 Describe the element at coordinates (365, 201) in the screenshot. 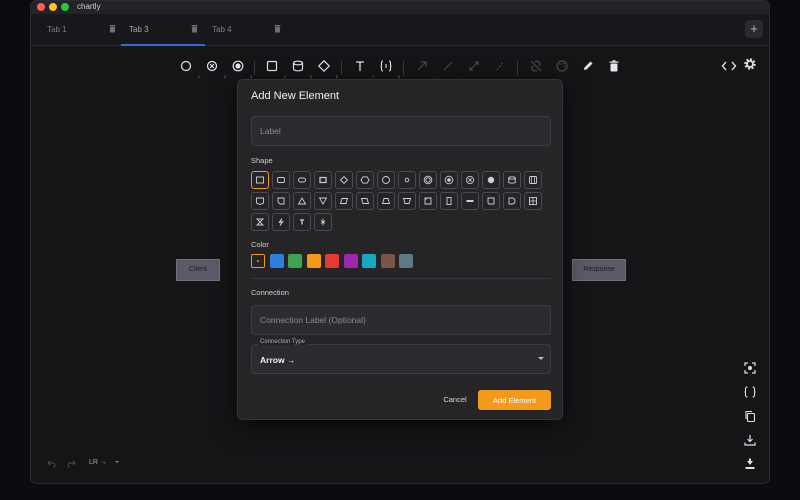

I see `shape-parallelogram-alt-button` at that location.